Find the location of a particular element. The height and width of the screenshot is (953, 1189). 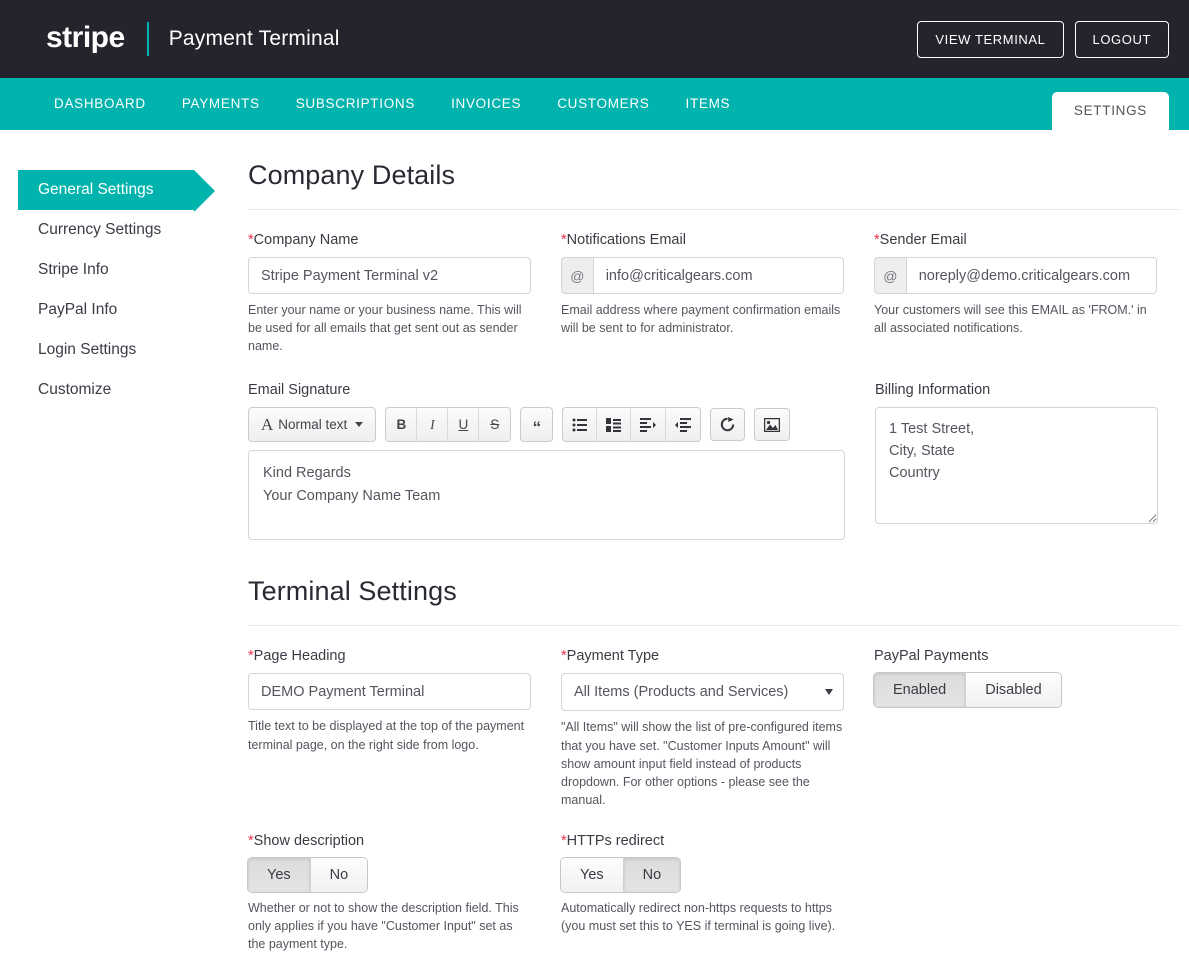

brand: stripe Payment Terminal is located at coordinates (193, 39).